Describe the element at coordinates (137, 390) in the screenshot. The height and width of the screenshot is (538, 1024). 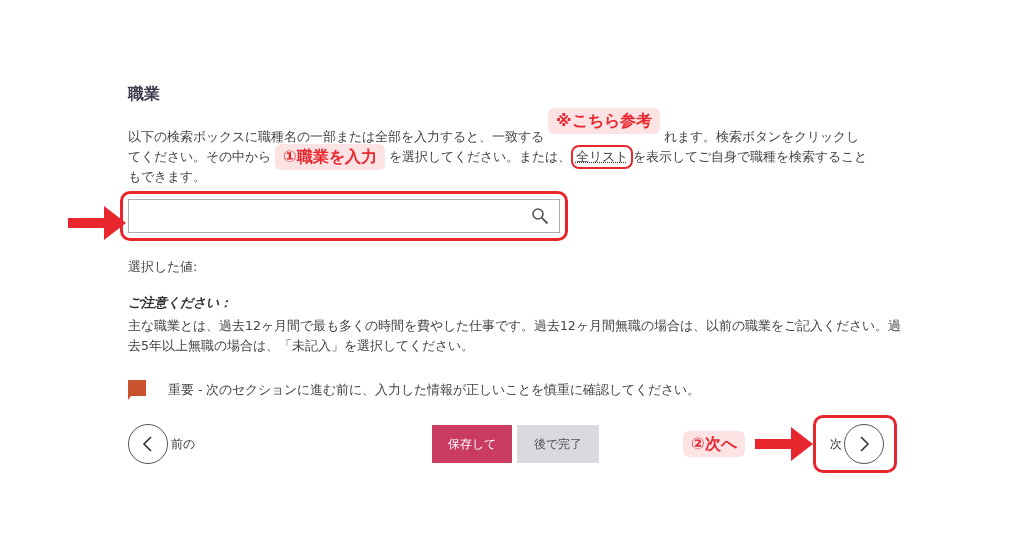
I see `flag-icon` at that location.